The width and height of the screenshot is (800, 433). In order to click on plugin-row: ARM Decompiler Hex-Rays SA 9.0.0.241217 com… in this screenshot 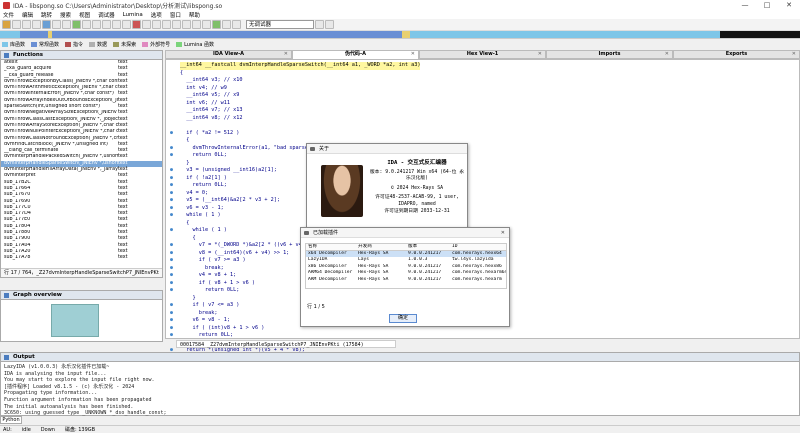, I will do `click(406, 280)`.